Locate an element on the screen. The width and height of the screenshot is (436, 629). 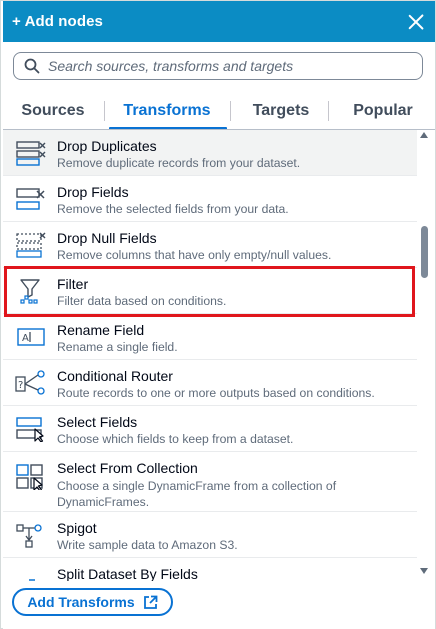
node-name: Drop Duplicates is located at coordinates (107, 146).